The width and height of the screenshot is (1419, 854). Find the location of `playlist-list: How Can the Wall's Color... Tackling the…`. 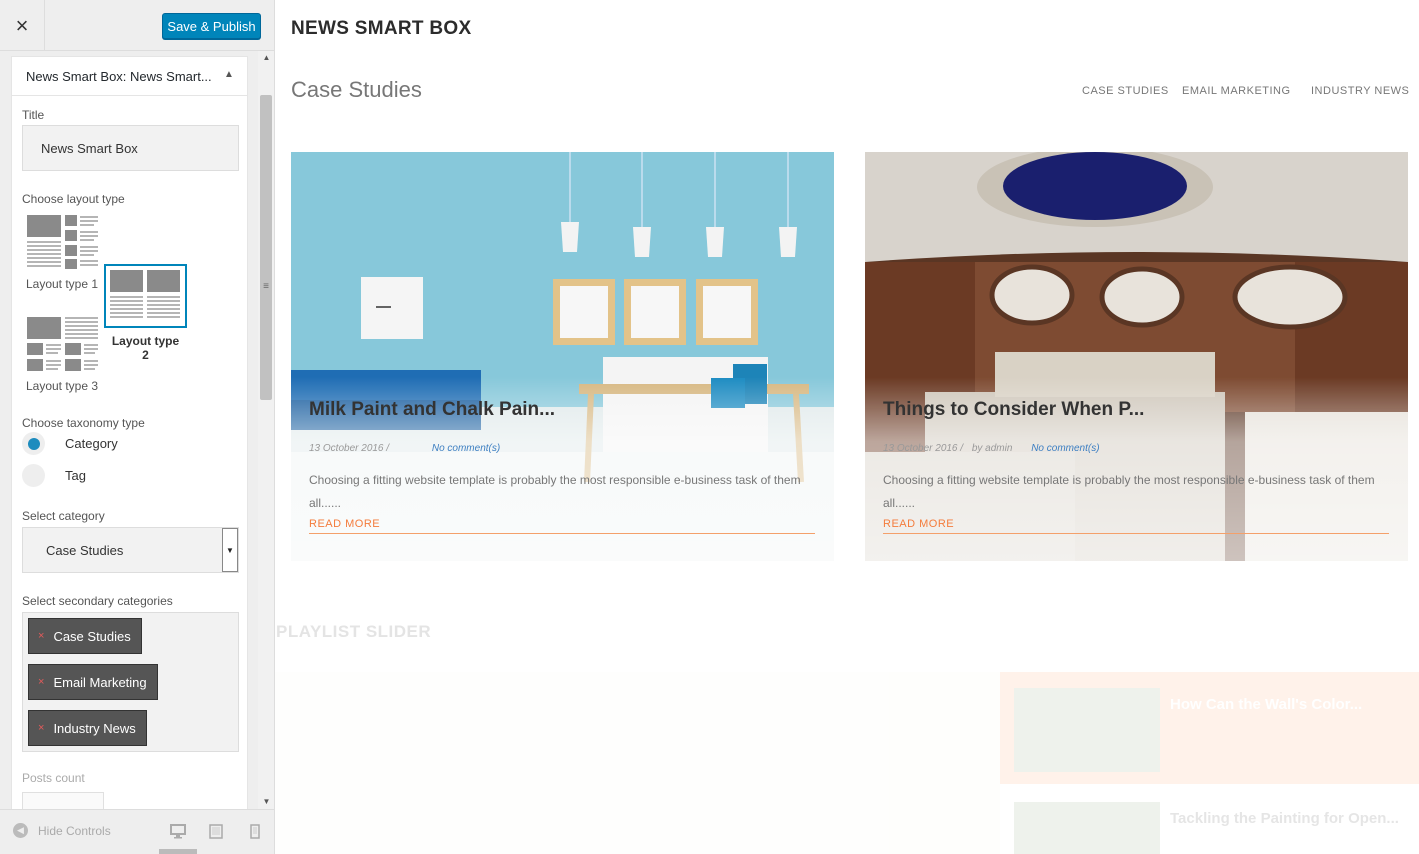

playlist-list: How Can the Wall's Color... Tackling the… is located at coordinates (1209, 763).